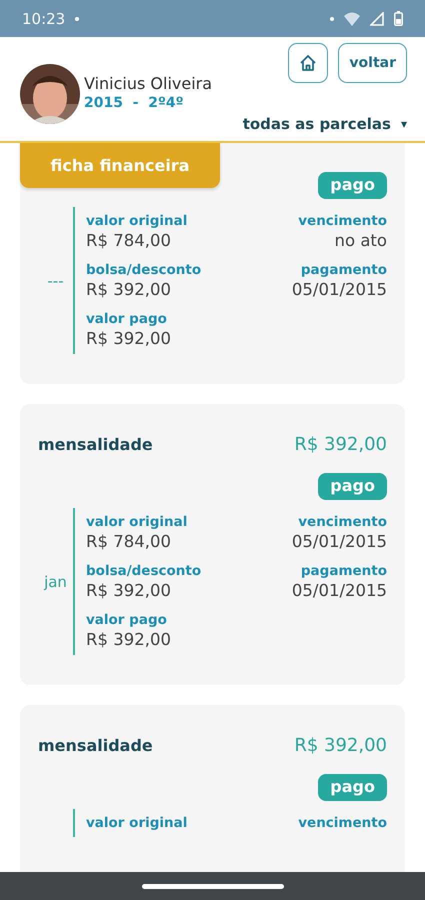 The width and height of the screenshot is (425, 900). What do you see at coordinates (55, 281) in the screenshot?
I see `month-label: ---` at bounding box center [55, 281].